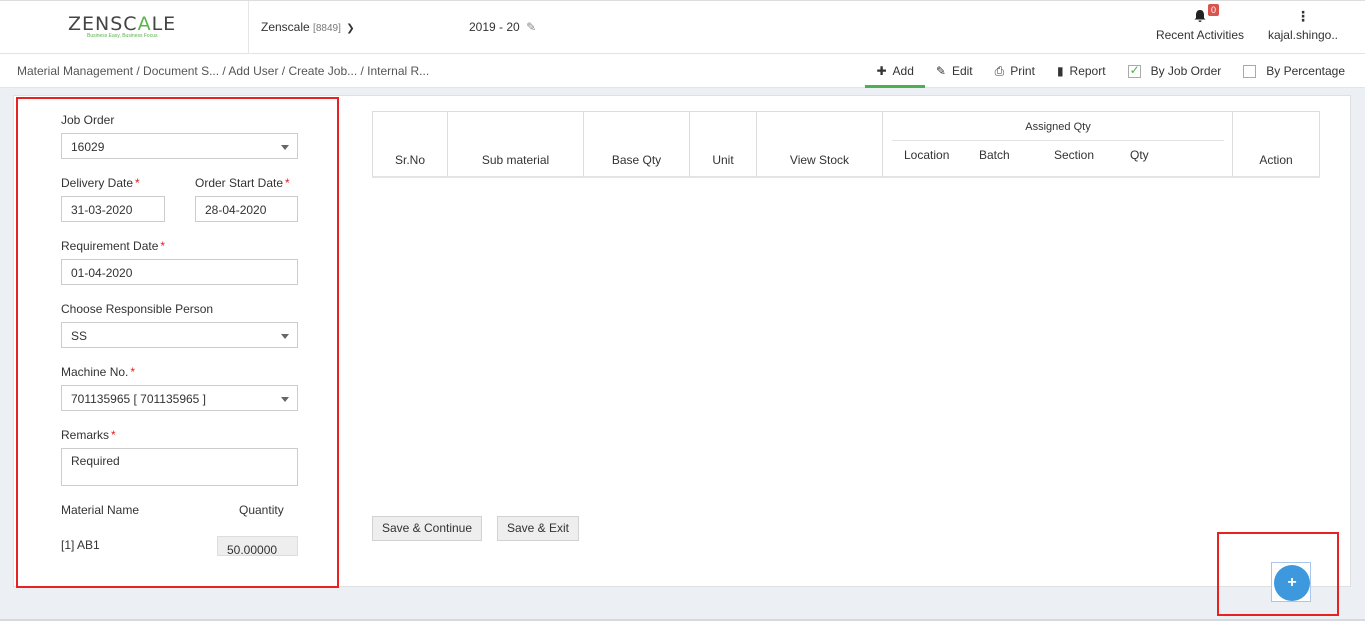 Image resolution: width=1365 pixels, height=621 pixels. Describe the element at coordinates (410, 144) in the screenshot. I see `col-sr-no: Sr.No` at that location.